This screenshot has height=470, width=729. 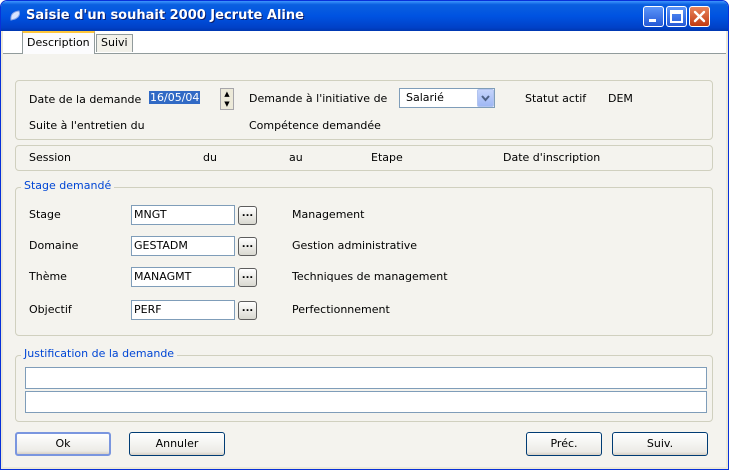 I want to click on initiative-dropdown-button, so click(x=485, y=98).